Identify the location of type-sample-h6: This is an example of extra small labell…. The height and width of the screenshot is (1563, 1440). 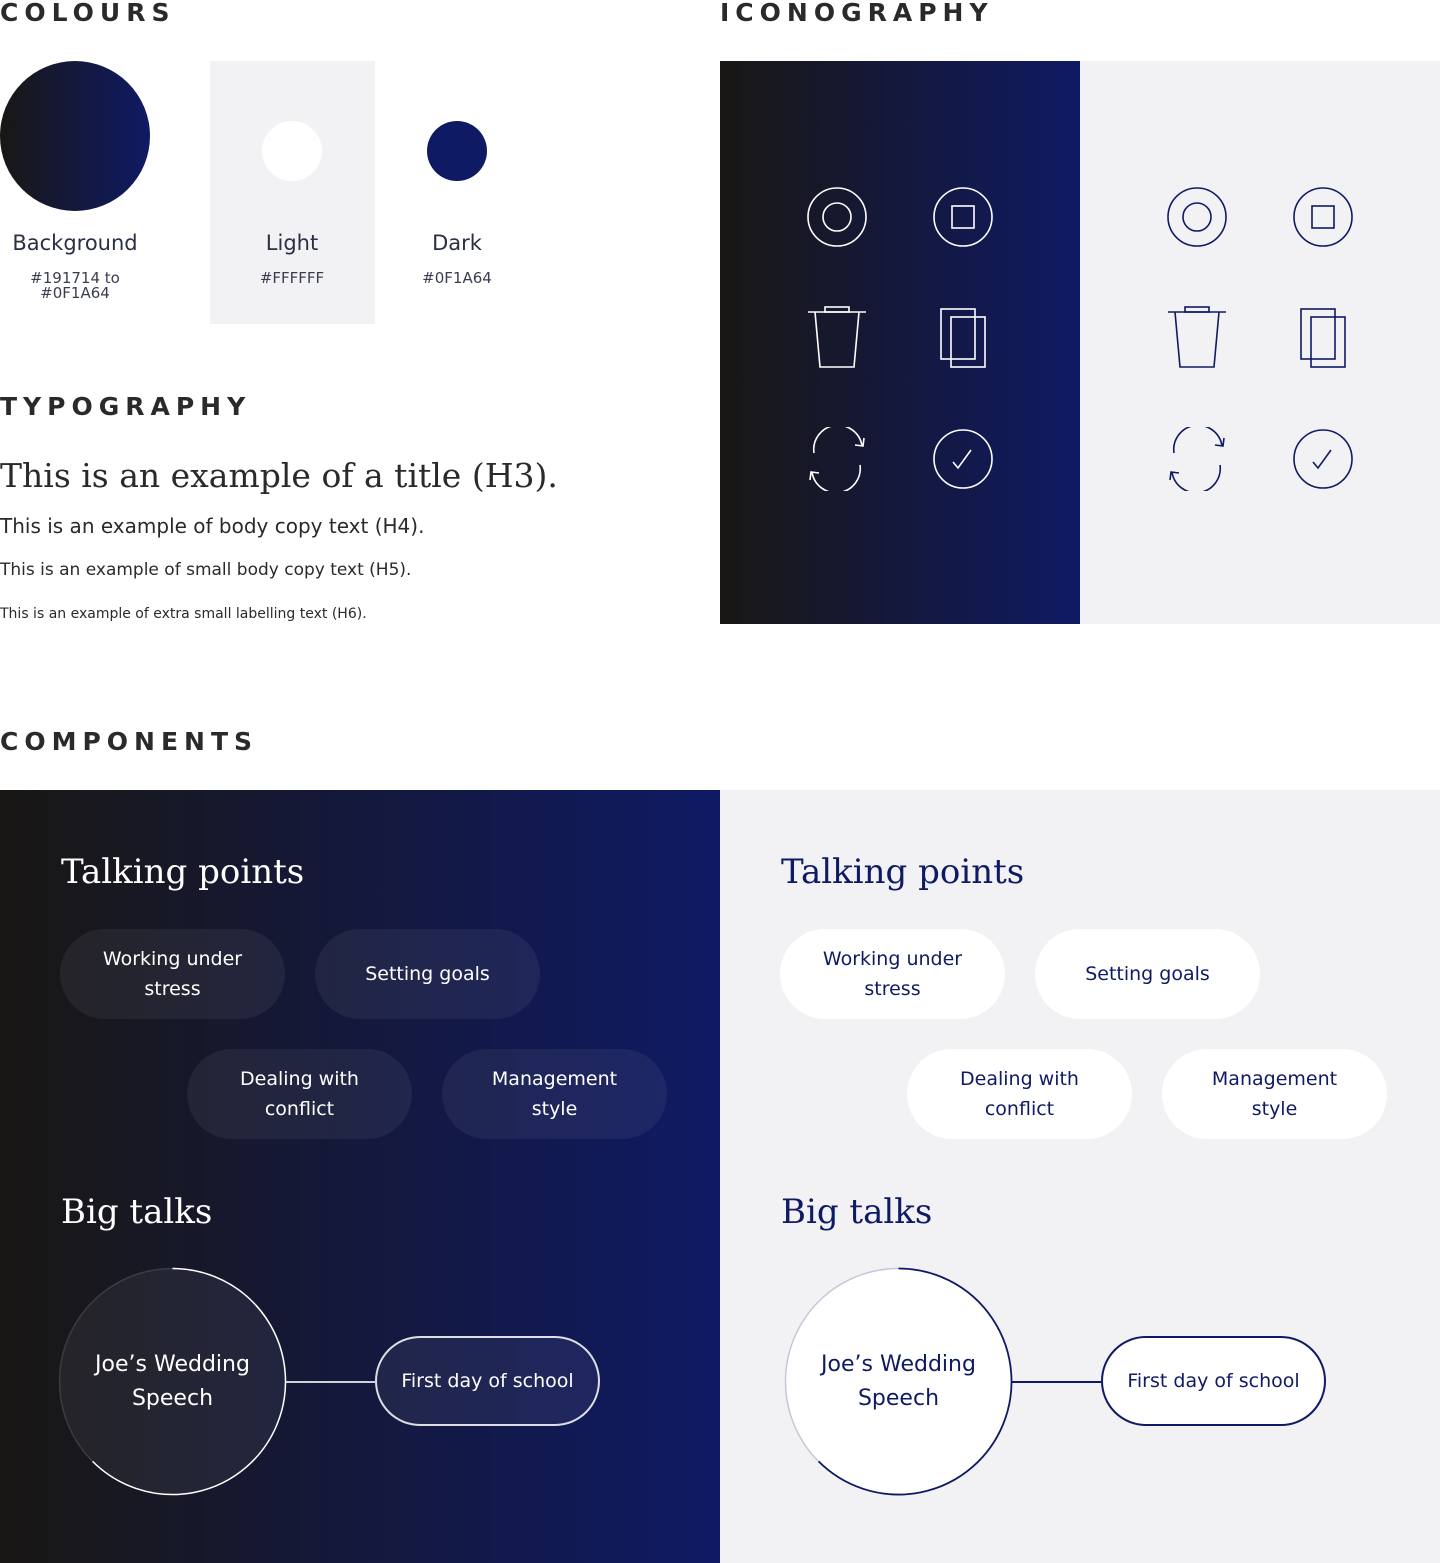
(183, 614).